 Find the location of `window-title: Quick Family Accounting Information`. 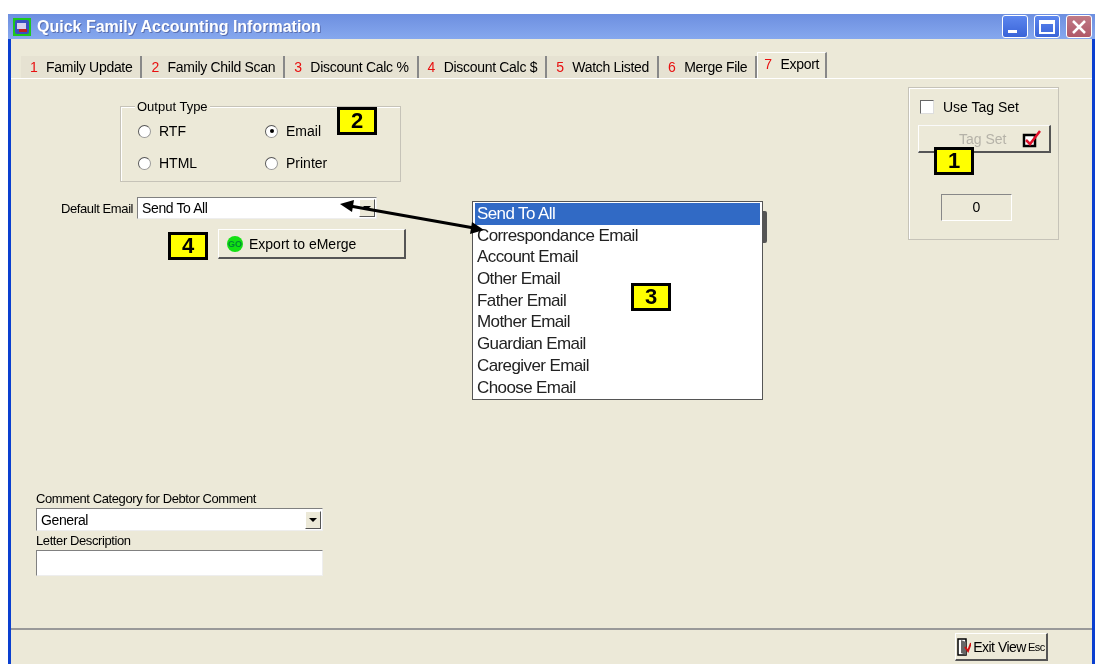

window-title: Quick Family Accounting Information is located at coordinates (179, 26).